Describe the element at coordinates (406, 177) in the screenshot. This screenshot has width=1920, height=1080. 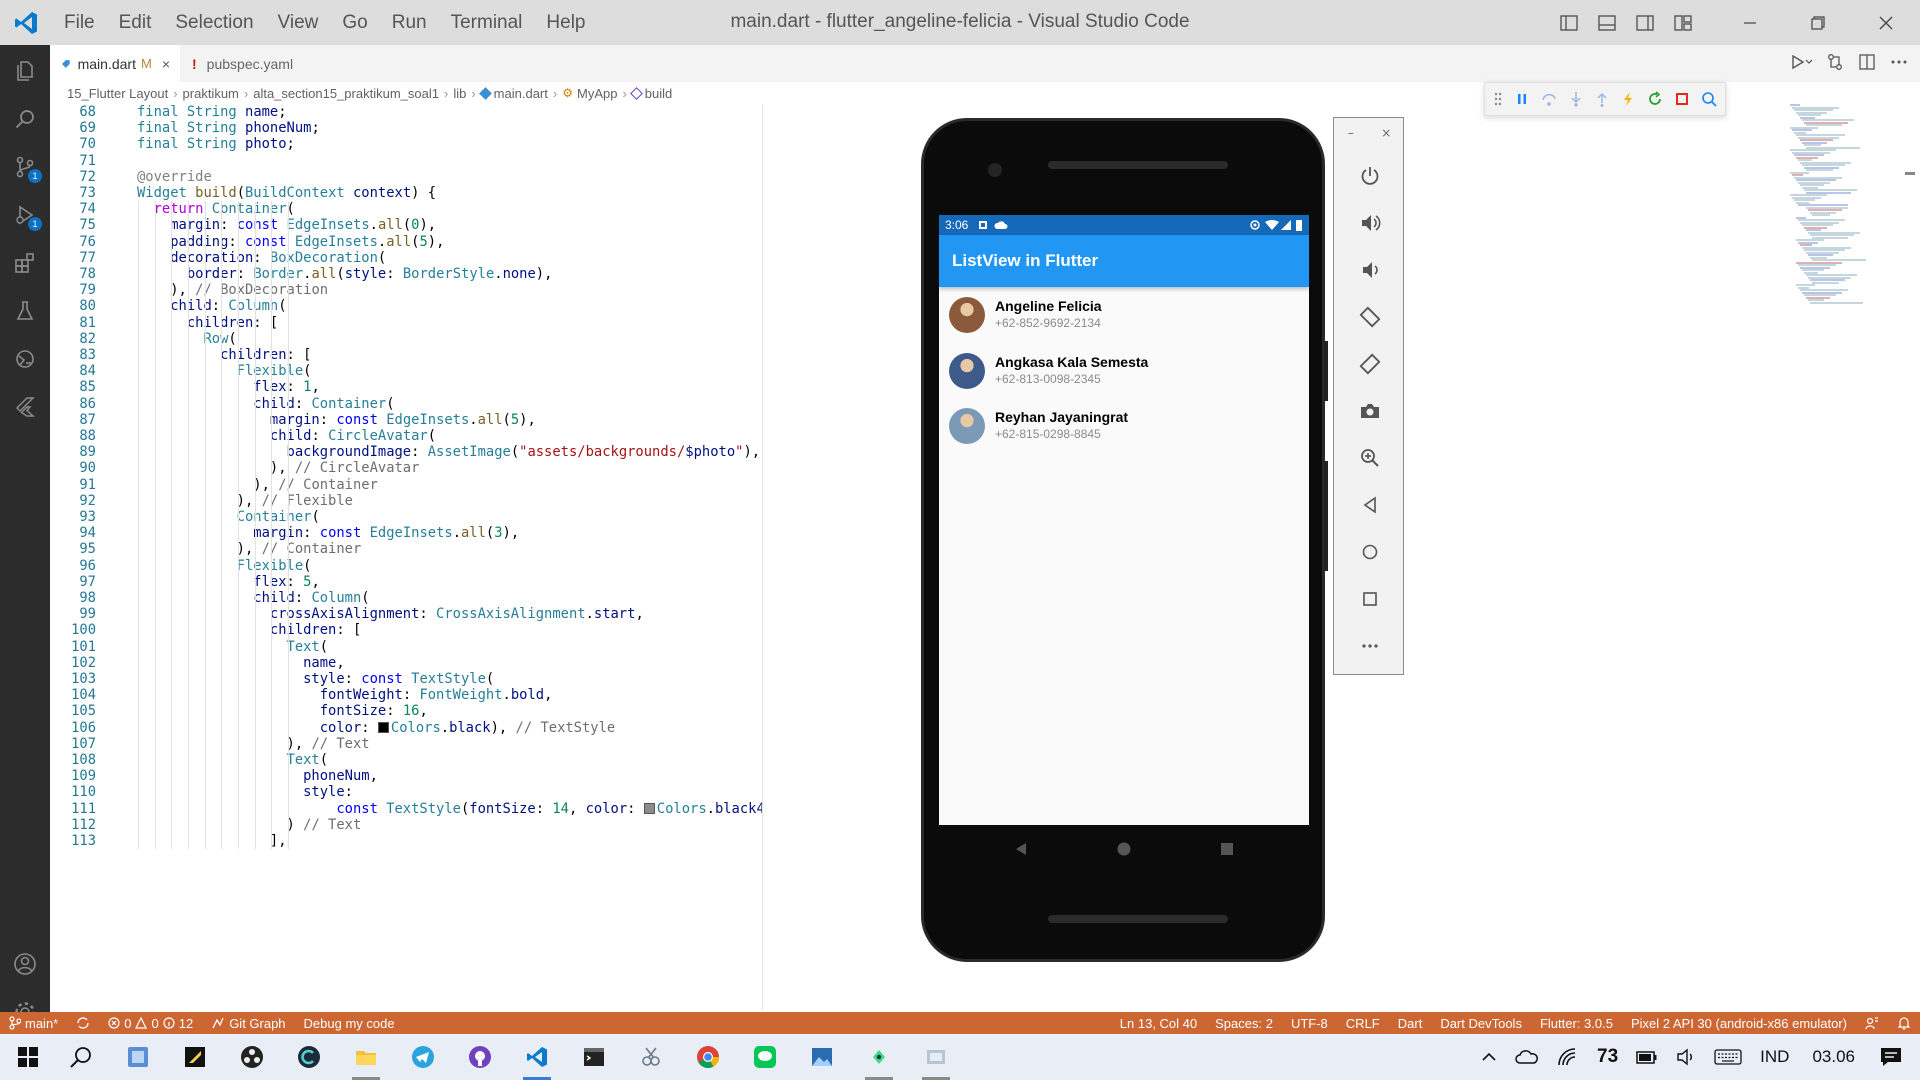
I see `code-line: 72 @override` at that location.